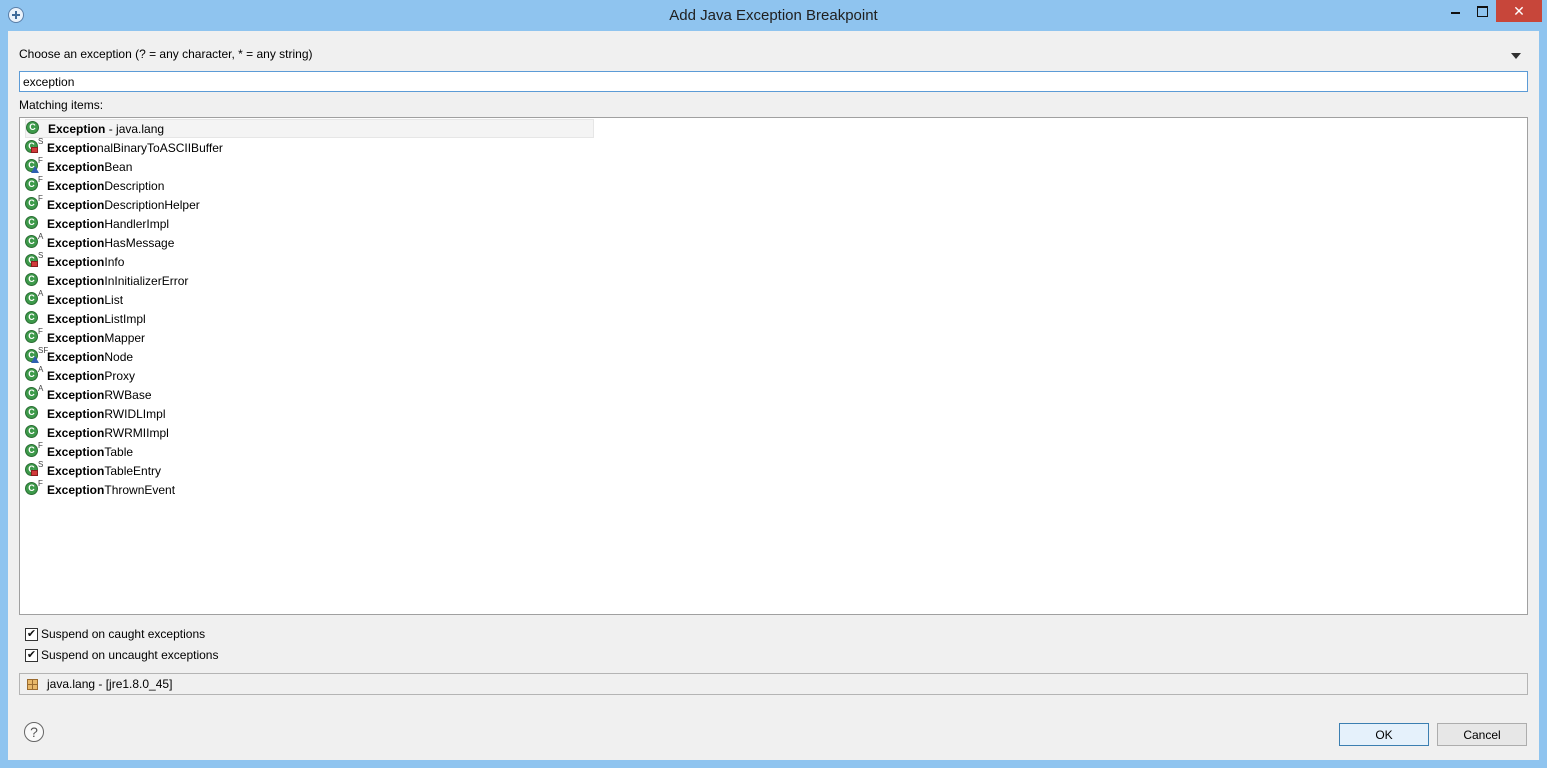 This screenshot has height=768, width=1547. Describe the element at coordinates (315, 242) in the screenshot. I see `list-item: C A ExceptionHasMessage` at that location.